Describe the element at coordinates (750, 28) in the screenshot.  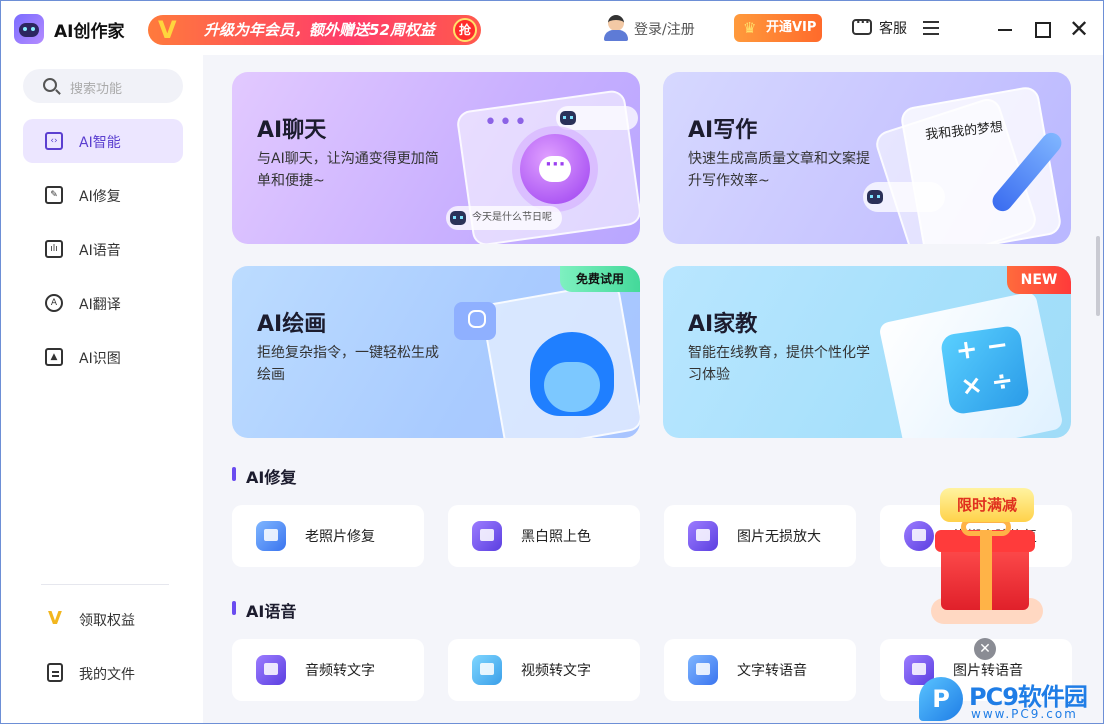
I see `crown-icon: ♛` at that location.